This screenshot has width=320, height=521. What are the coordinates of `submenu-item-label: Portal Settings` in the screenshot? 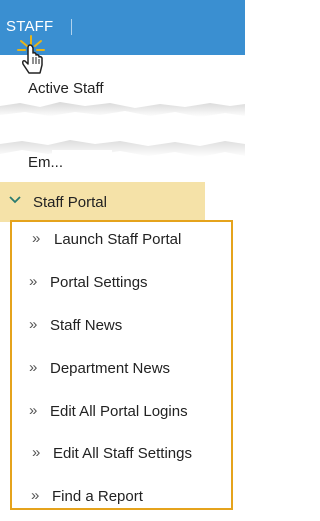 It's located at (99, 282).